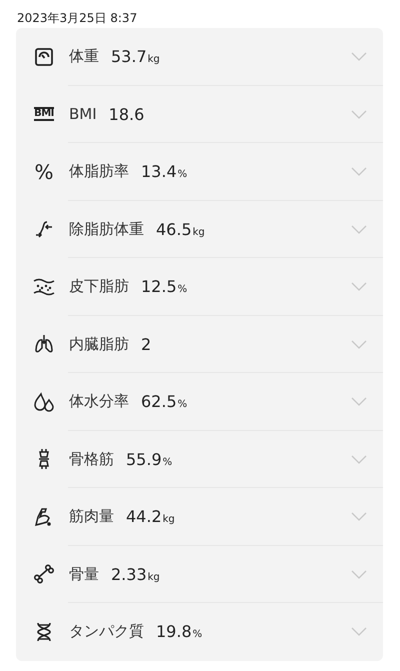 This screenshot has width=400, height=671. I want to click on metric-label: 除脂肪体重, so click(106, 229).